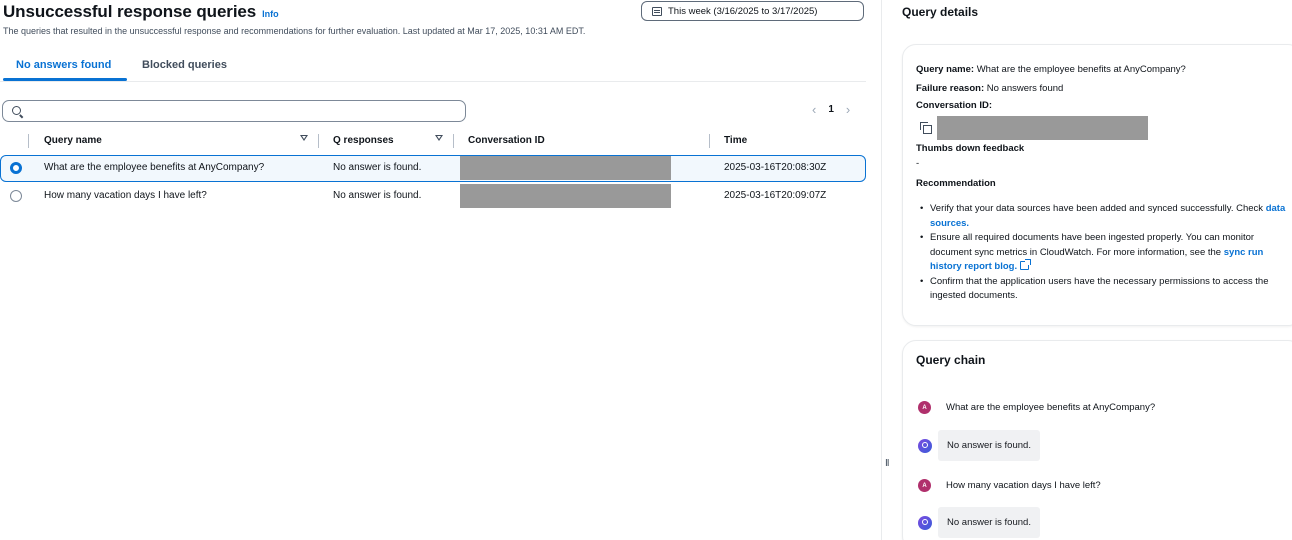  Describe the element at coordinates (130, 11) in the screenshot. I see `page-title: Unsuccessful response queries` at that location.